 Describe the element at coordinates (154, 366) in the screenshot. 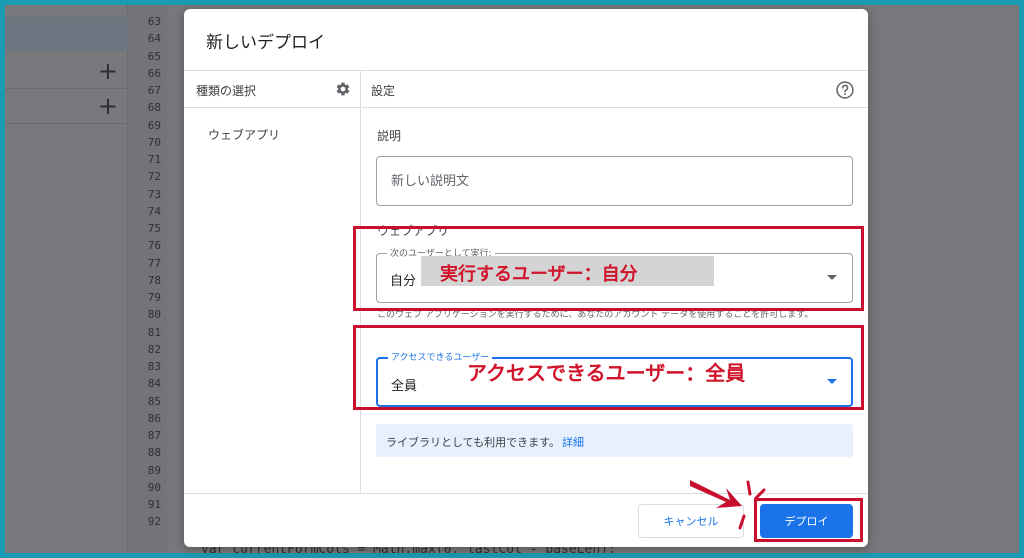

I see `line-number: 83` at that location.